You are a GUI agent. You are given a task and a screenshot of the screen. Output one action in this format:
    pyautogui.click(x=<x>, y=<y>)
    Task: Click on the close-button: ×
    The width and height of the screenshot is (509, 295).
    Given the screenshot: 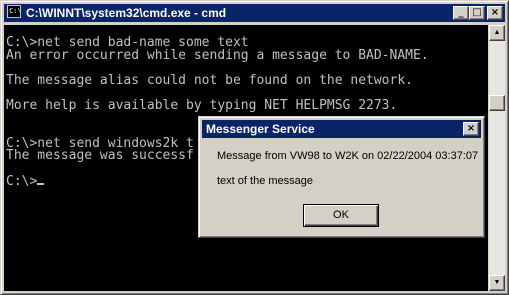 What is the action you would take?
    pyautogui.click(x=495, y=13)
    